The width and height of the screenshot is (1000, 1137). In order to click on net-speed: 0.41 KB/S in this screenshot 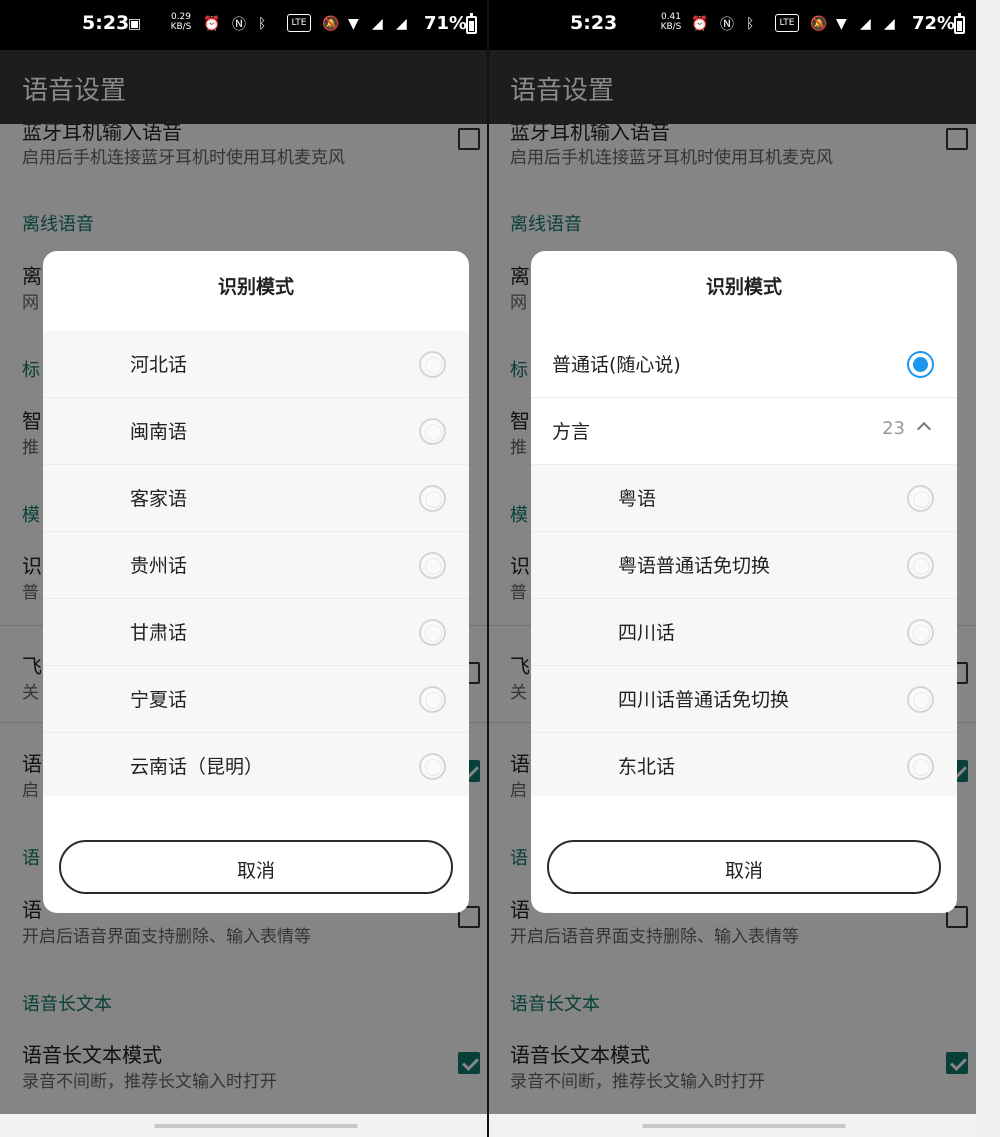, I will do `click(671, 22)`.